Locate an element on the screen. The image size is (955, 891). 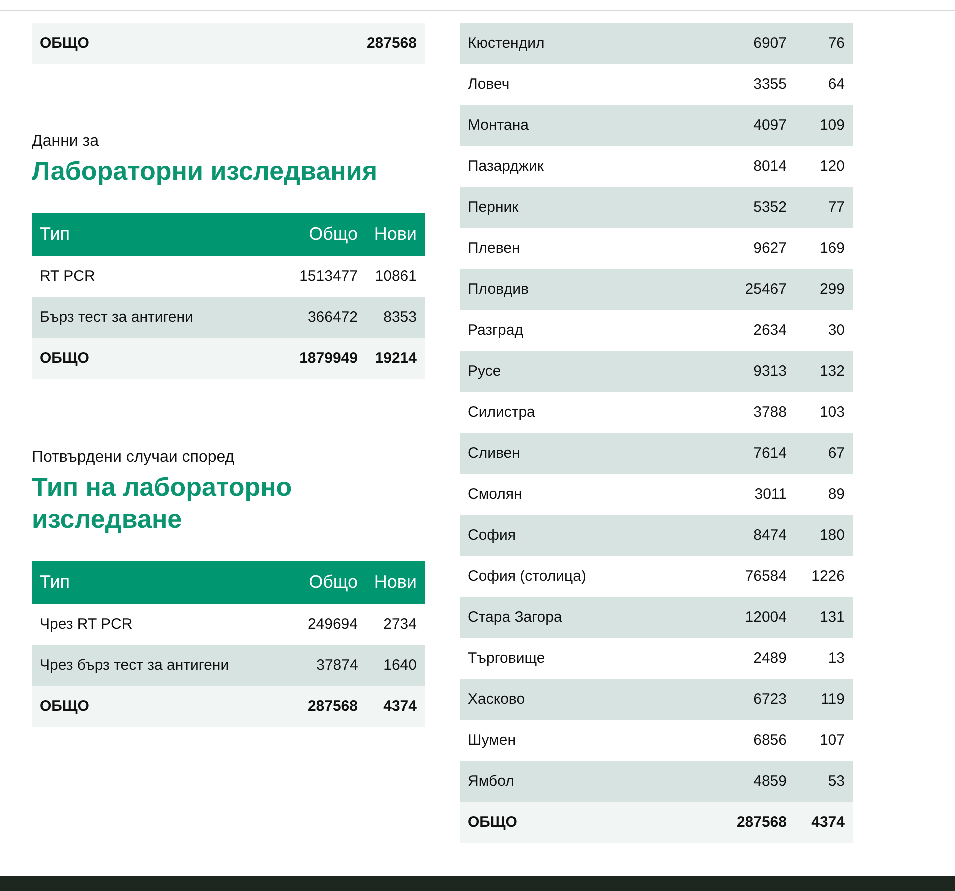
table-cell-text: 132 is located at coordinates (831, 371).